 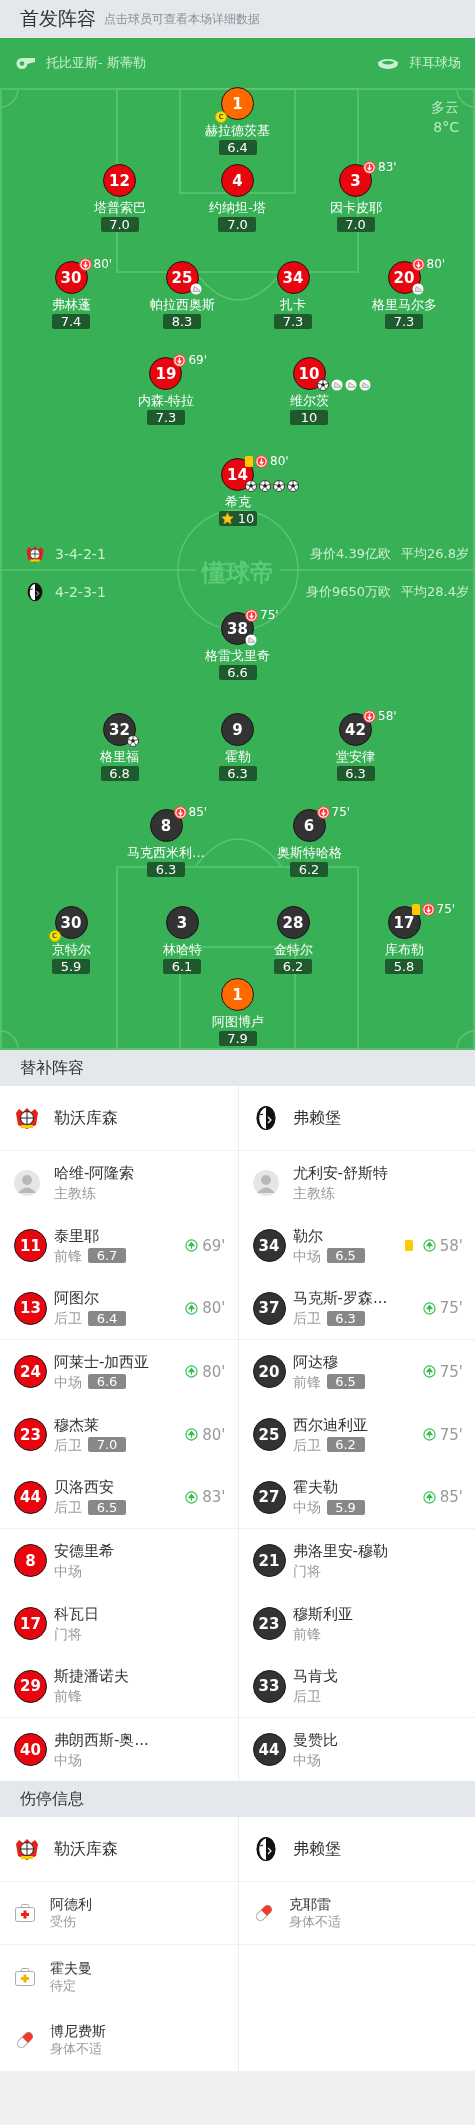 I want to click on player-name: 穆斯利亚, so click(x=322, y=1613).